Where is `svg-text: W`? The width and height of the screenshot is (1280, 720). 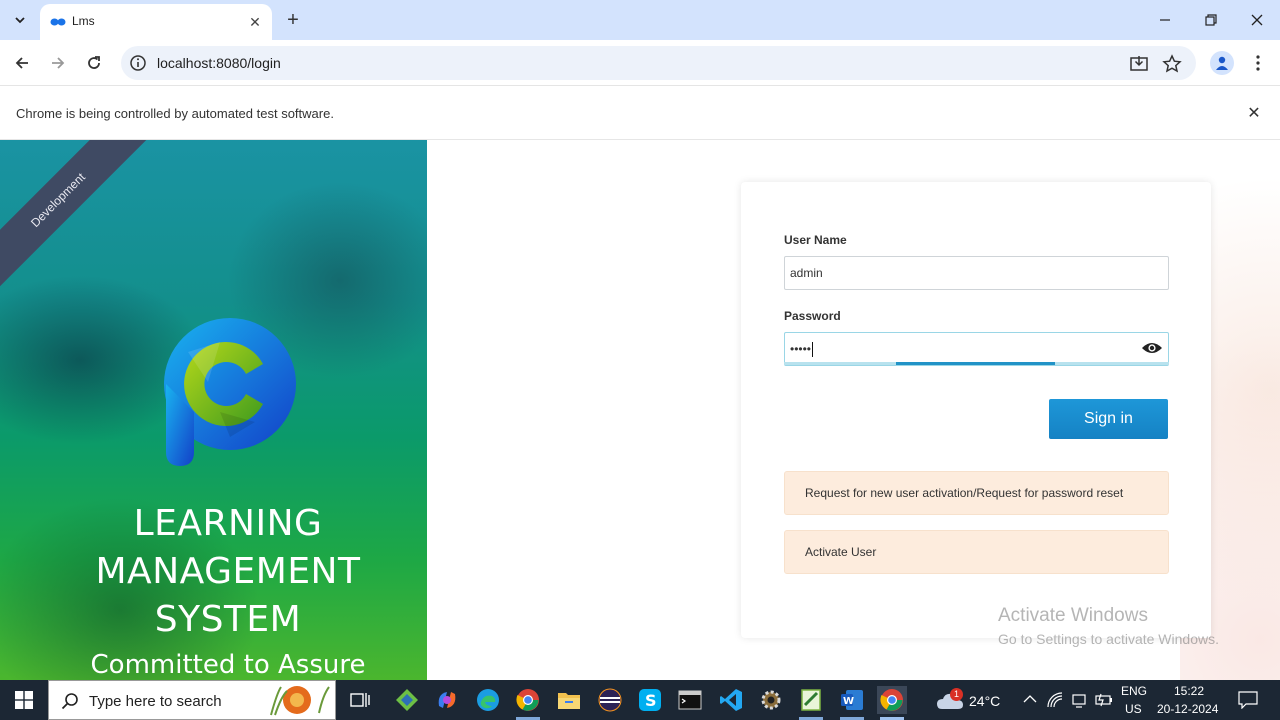
svg-text: W is located at coordinates (848, 701).